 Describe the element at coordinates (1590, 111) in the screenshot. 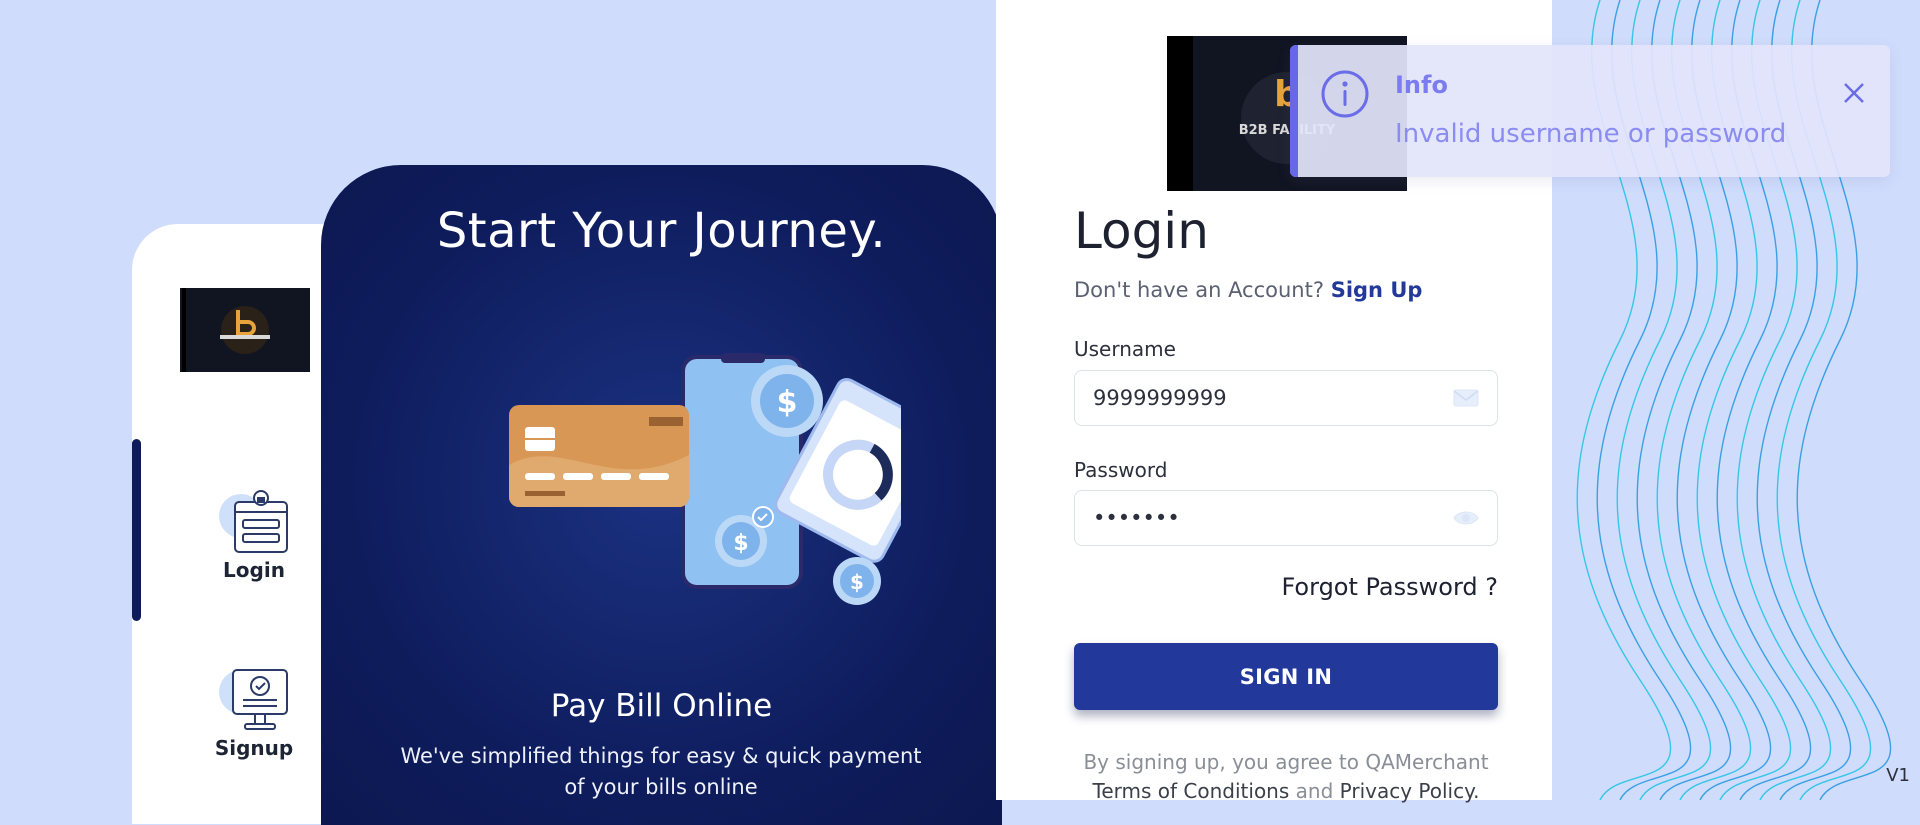

I see `info-toast: Info Invalid username or password` at that location.